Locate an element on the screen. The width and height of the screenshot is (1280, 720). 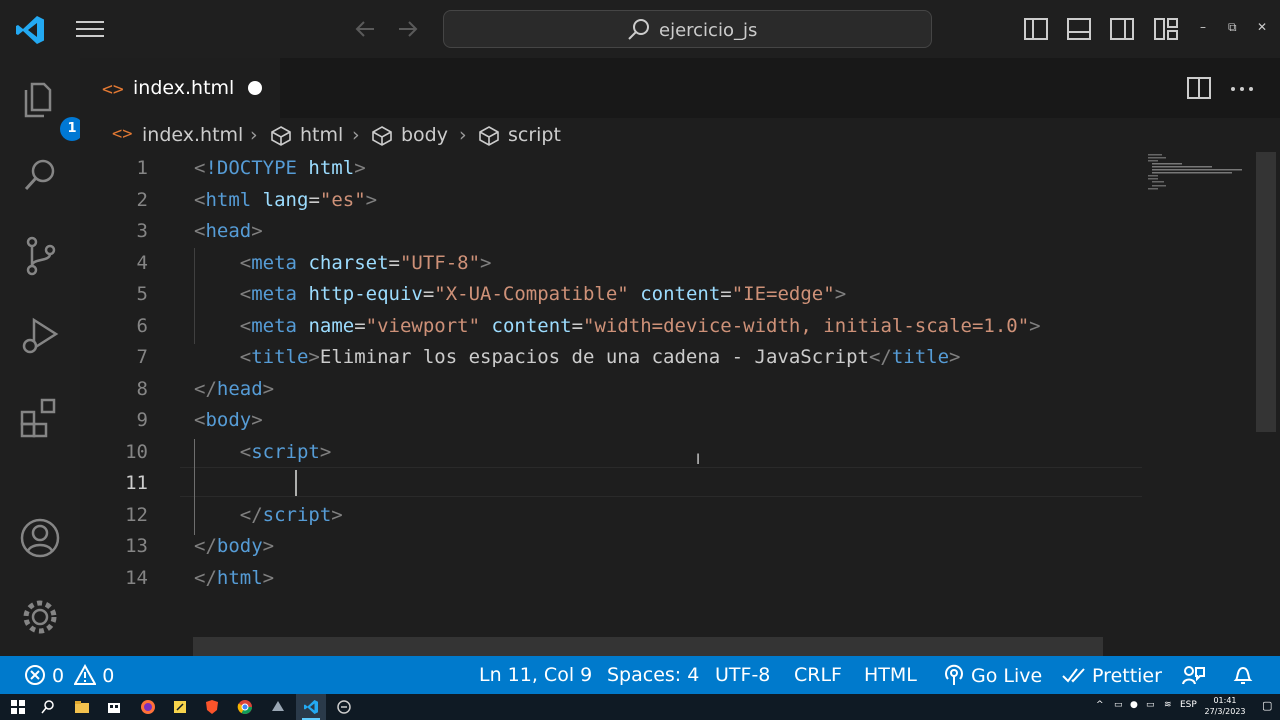
go-live-label: Go Live is located at coordinates (1007, 676).